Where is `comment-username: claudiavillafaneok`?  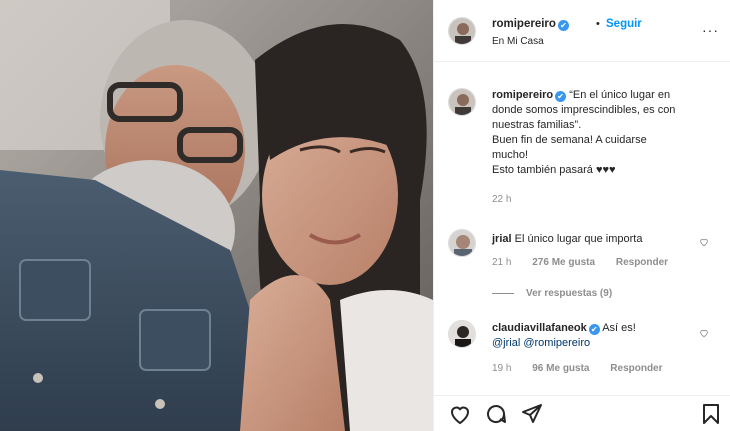 comment-username: claudiavillafaneok is located at coordinates (539, 328).